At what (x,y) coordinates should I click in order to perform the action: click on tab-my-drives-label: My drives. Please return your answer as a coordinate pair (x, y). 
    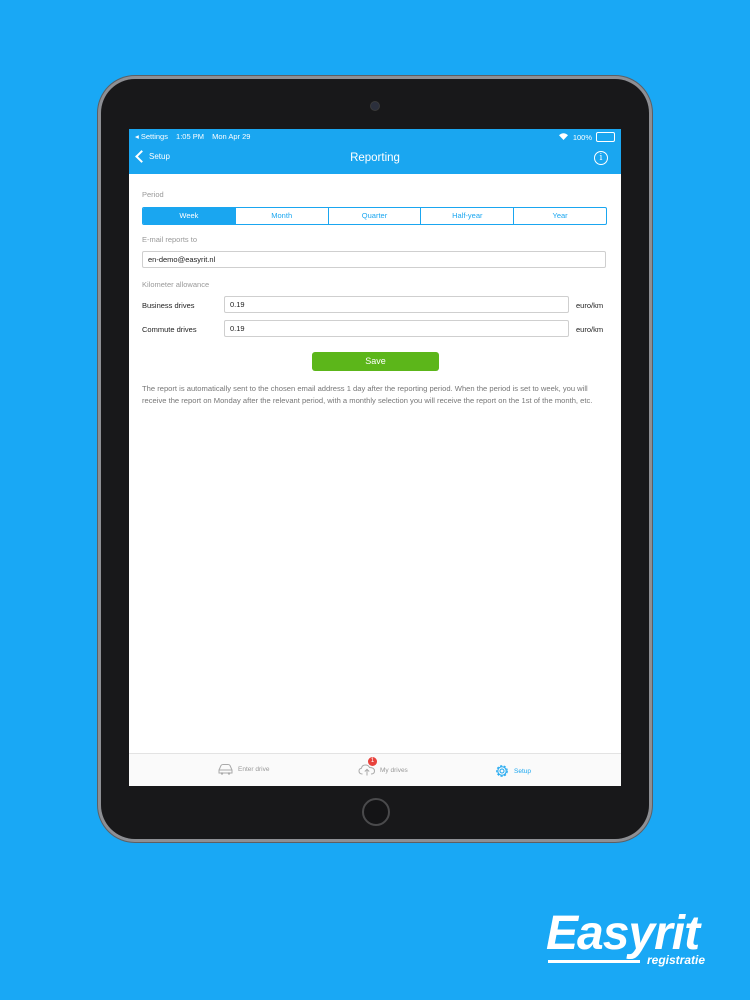
    Looking at the image, I should click on (394, 770).